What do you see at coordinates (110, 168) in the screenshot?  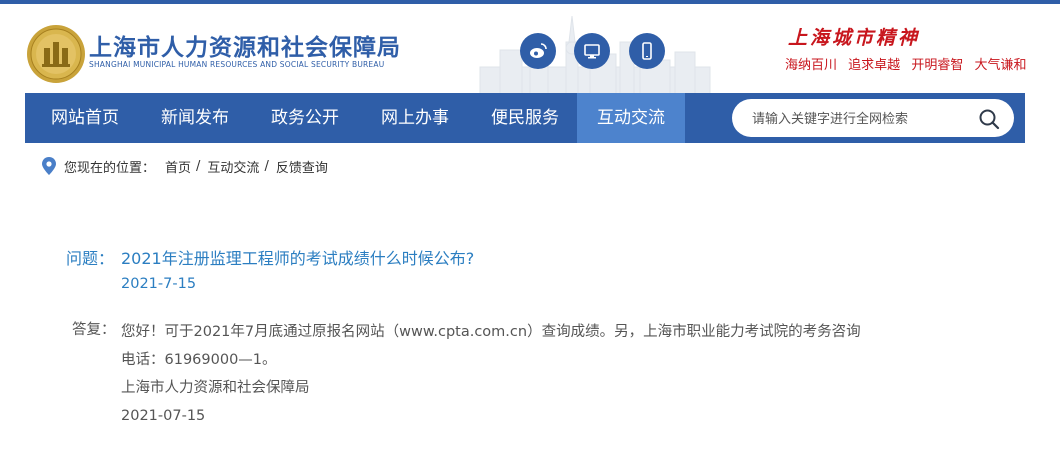 I see `breadcrumb-label: 您现在的位置：` at bounding box center [110, 168].